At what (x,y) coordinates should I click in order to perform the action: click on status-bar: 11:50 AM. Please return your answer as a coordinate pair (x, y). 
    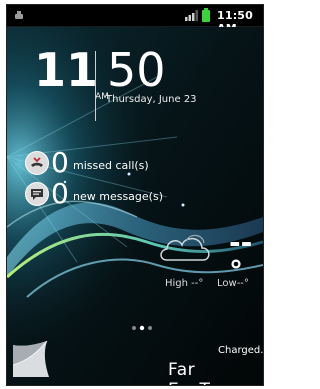
    Looking at the image, I should click on (135, 20).